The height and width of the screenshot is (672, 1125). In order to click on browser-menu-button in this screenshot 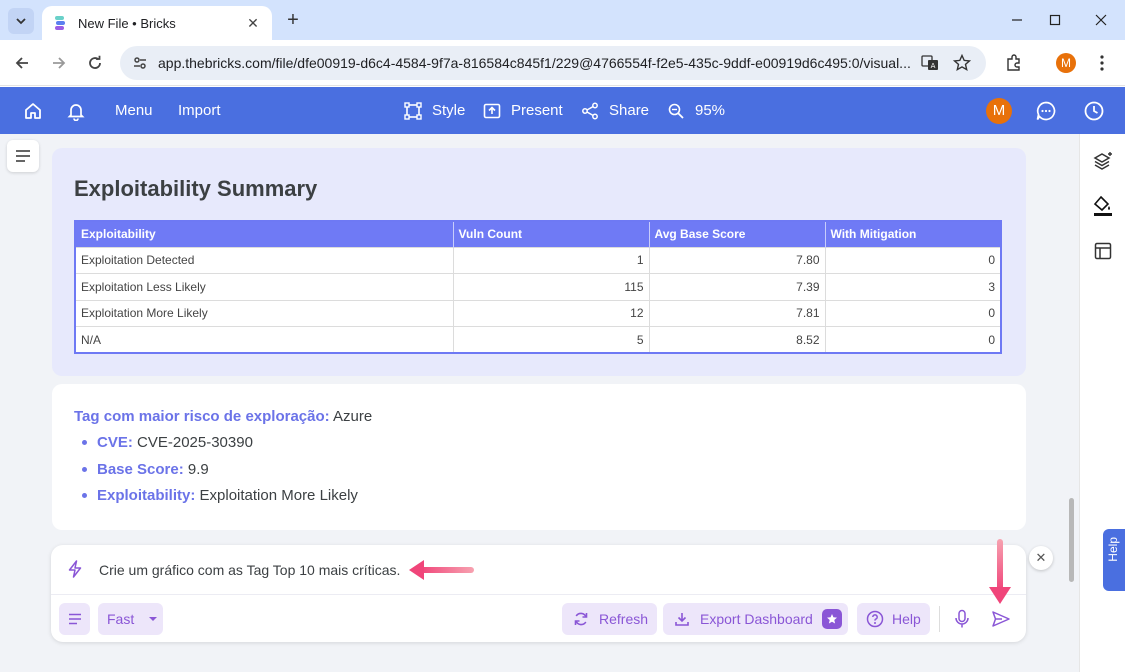, I will do `click(1102, 63)`.